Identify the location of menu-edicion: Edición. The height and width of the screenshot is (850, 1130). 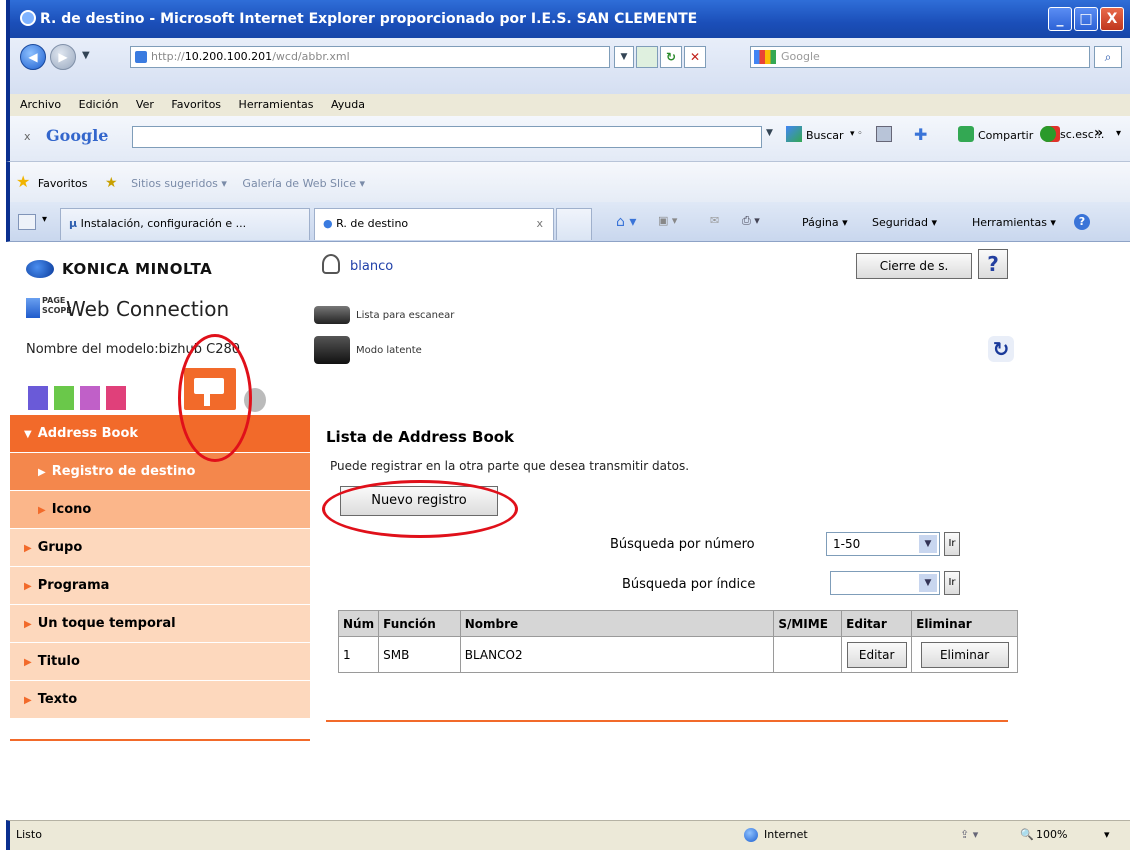
(99, 104).